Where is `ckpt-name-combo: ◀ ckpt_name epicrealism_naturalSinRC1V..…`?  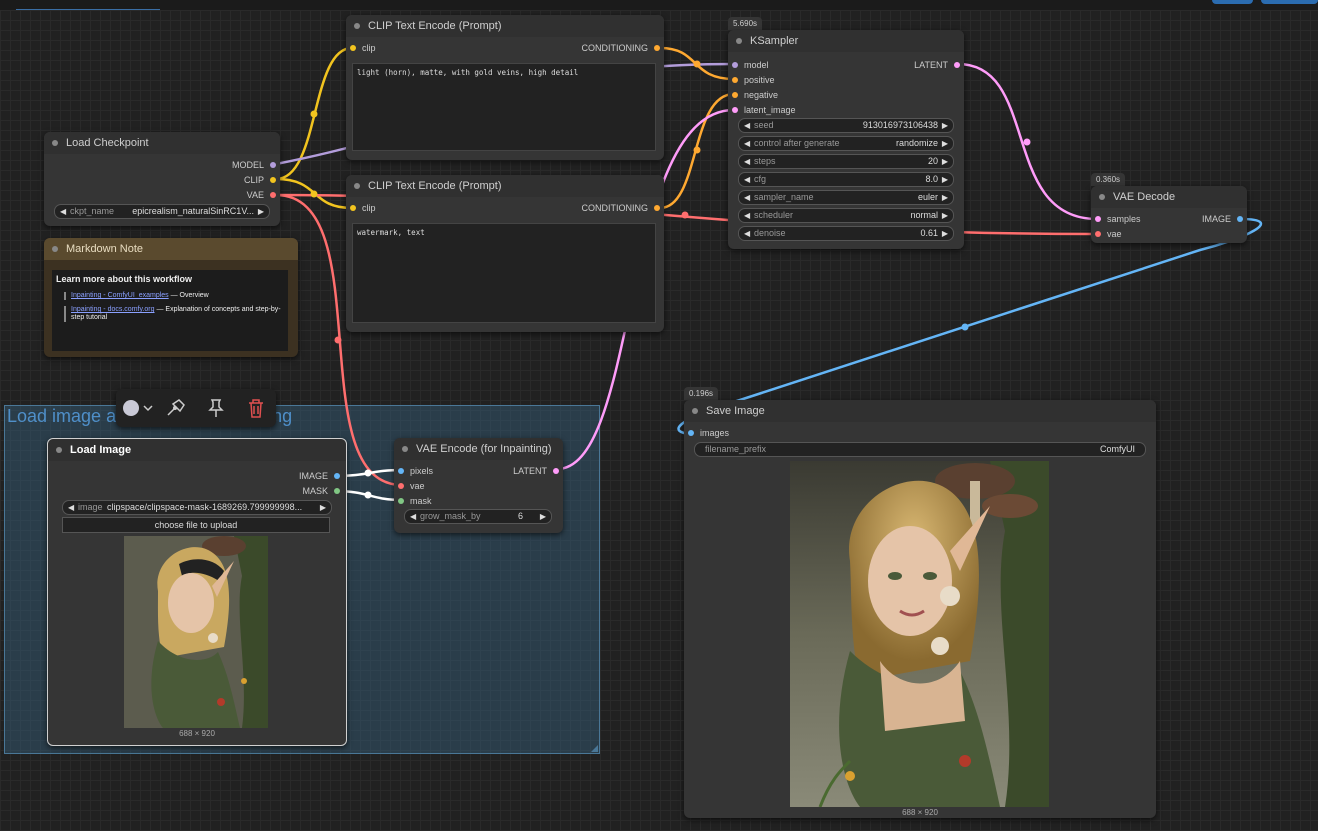 ckpt-name-combo: ◀ ckpt_name epicrealism_naturalSinRC1V..… is located at coordinates (162, 211).